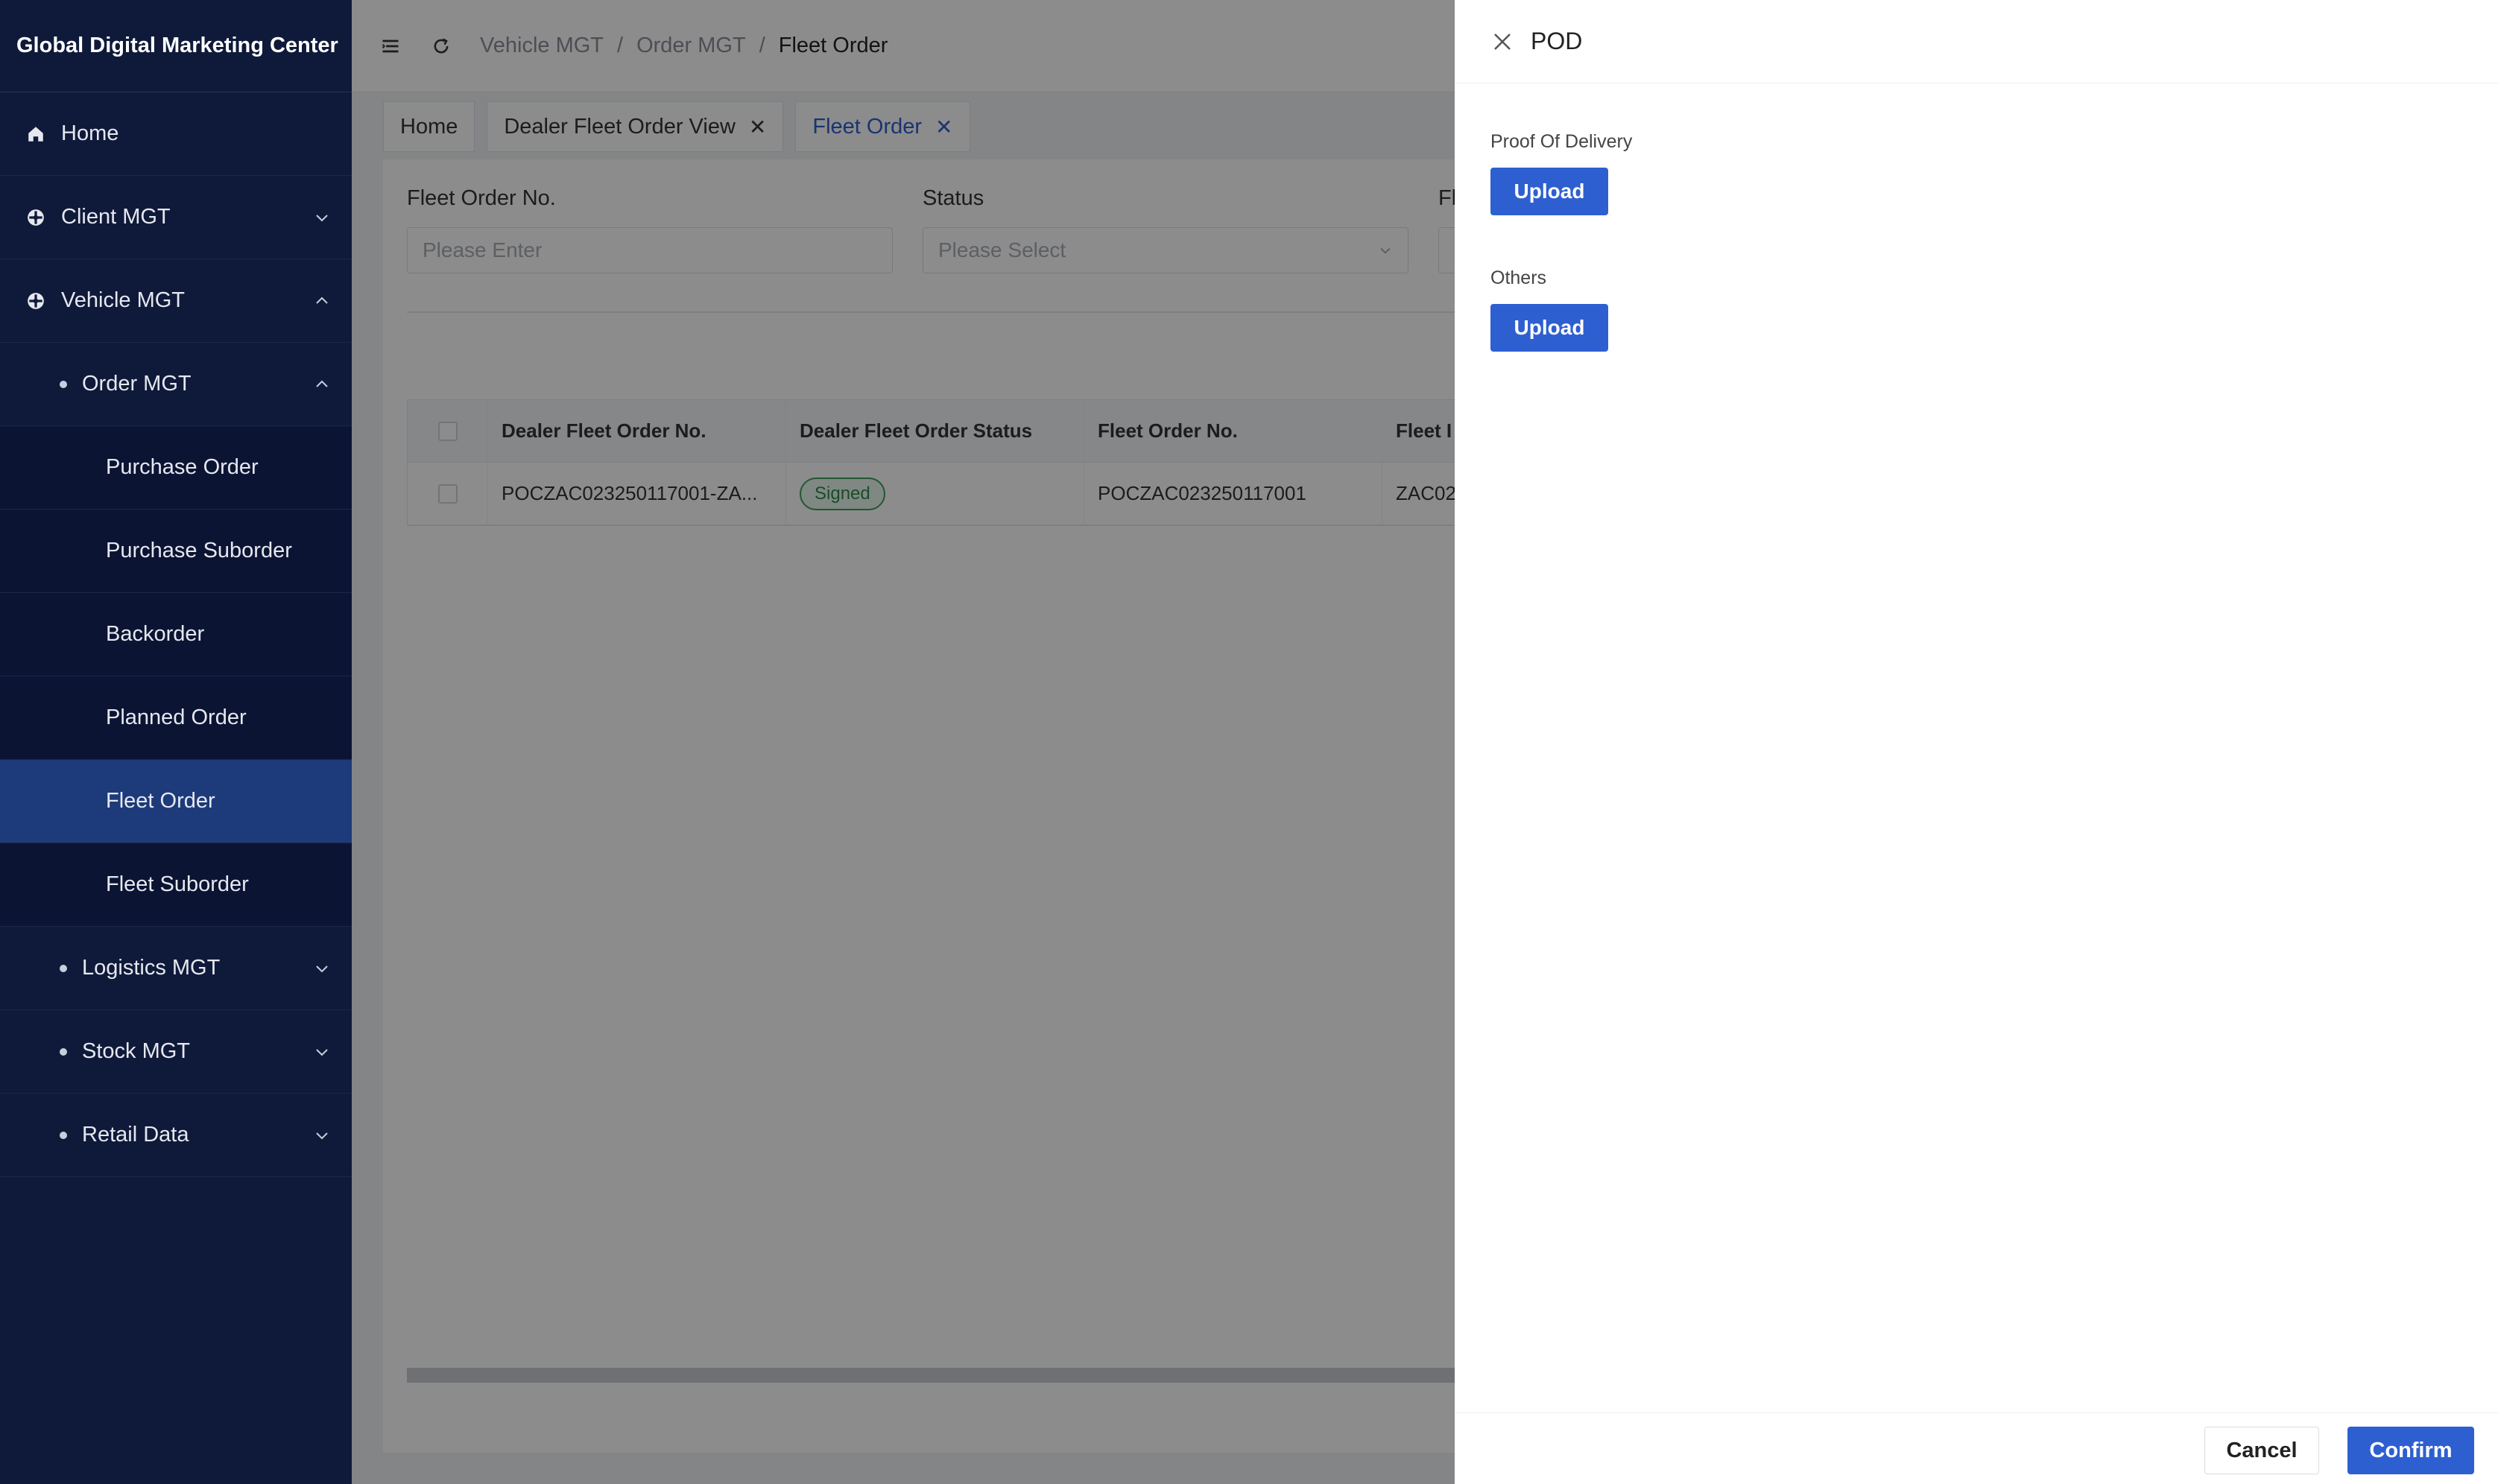  I want to click on sidebar-item-purchase-order: Purchase Order, so click(176, 468).